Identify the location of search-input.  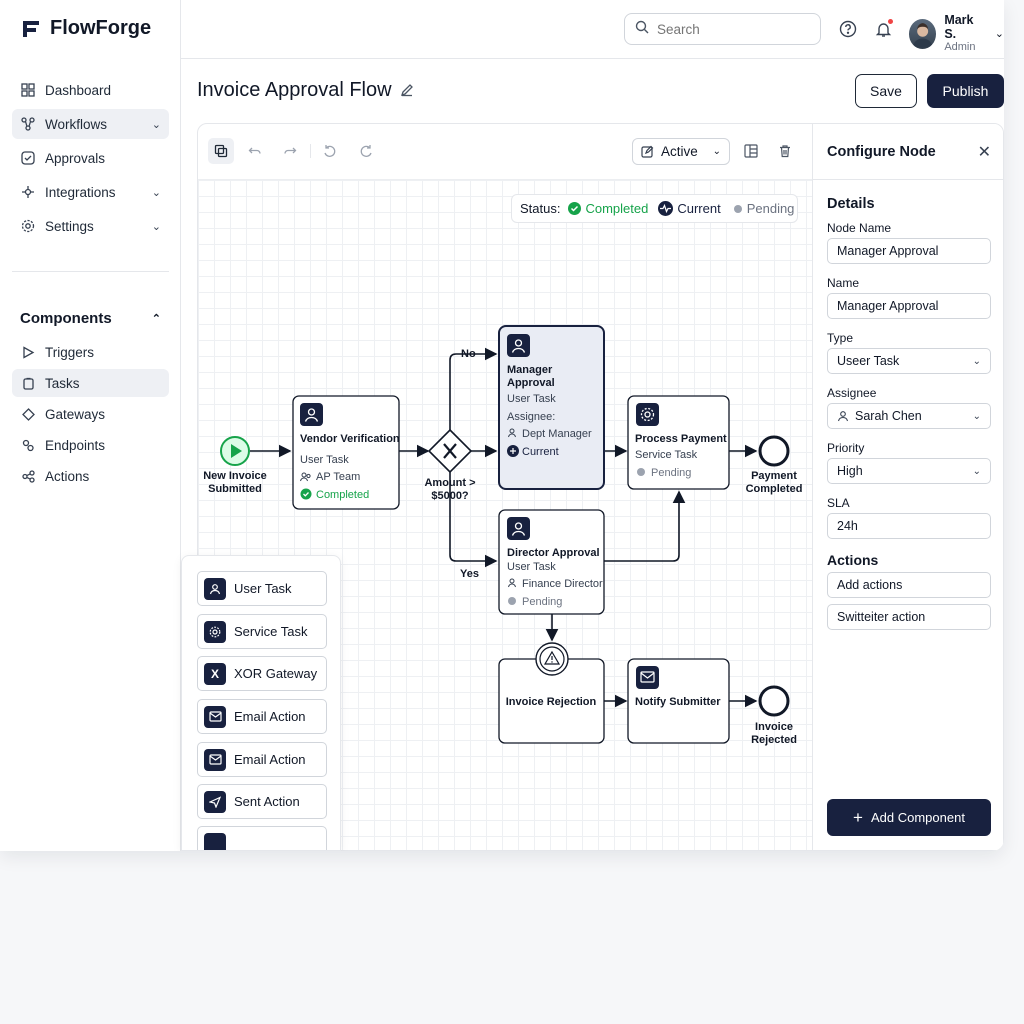
(732, 29).